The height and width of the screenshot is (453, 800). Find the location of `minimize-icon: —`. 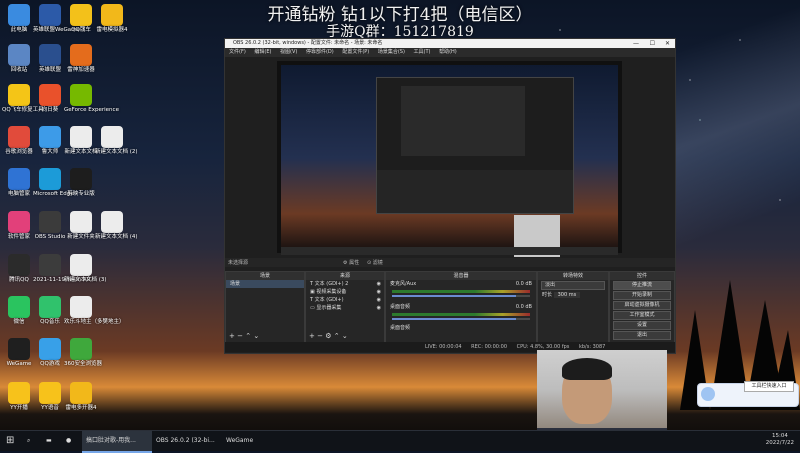

minimize-icon: — is located at coordinates (636, 43).